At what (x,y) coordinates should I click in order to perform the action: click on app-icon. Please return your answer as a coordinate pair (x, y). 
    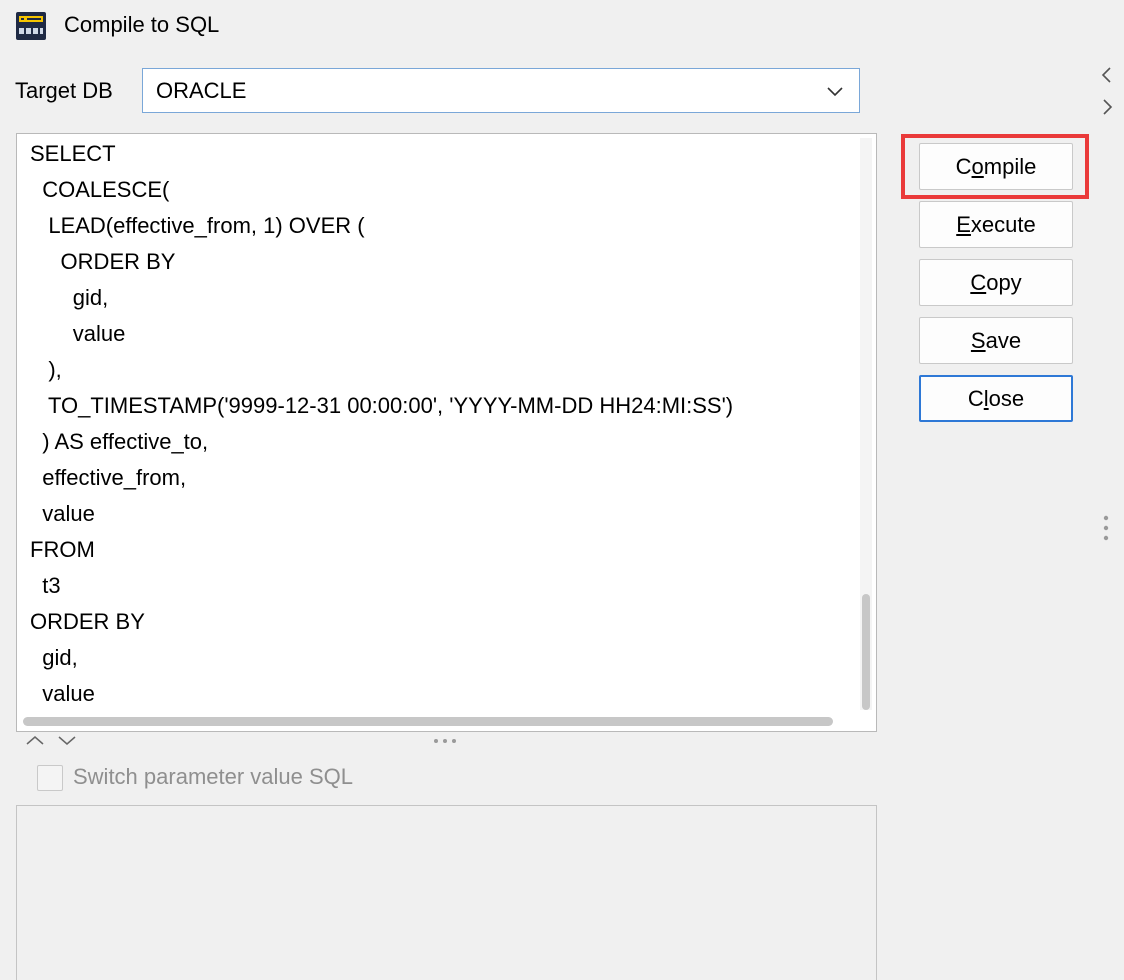
    Looking at the image, I should click on (31, 26).